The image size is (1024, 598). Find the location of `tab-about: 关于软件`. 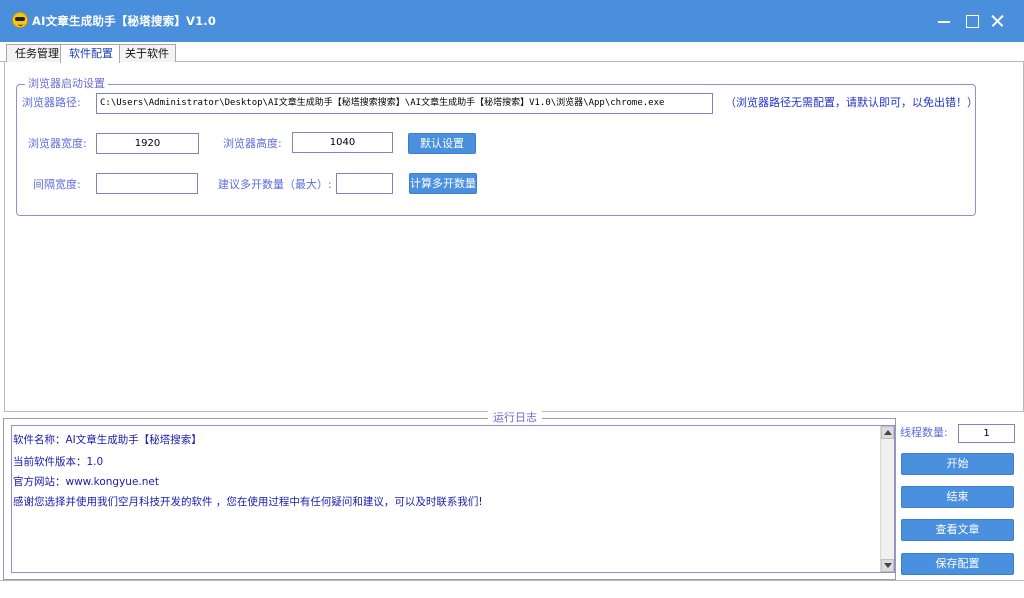

tab-about: 关于软件 is located at coordinates (146, 53).